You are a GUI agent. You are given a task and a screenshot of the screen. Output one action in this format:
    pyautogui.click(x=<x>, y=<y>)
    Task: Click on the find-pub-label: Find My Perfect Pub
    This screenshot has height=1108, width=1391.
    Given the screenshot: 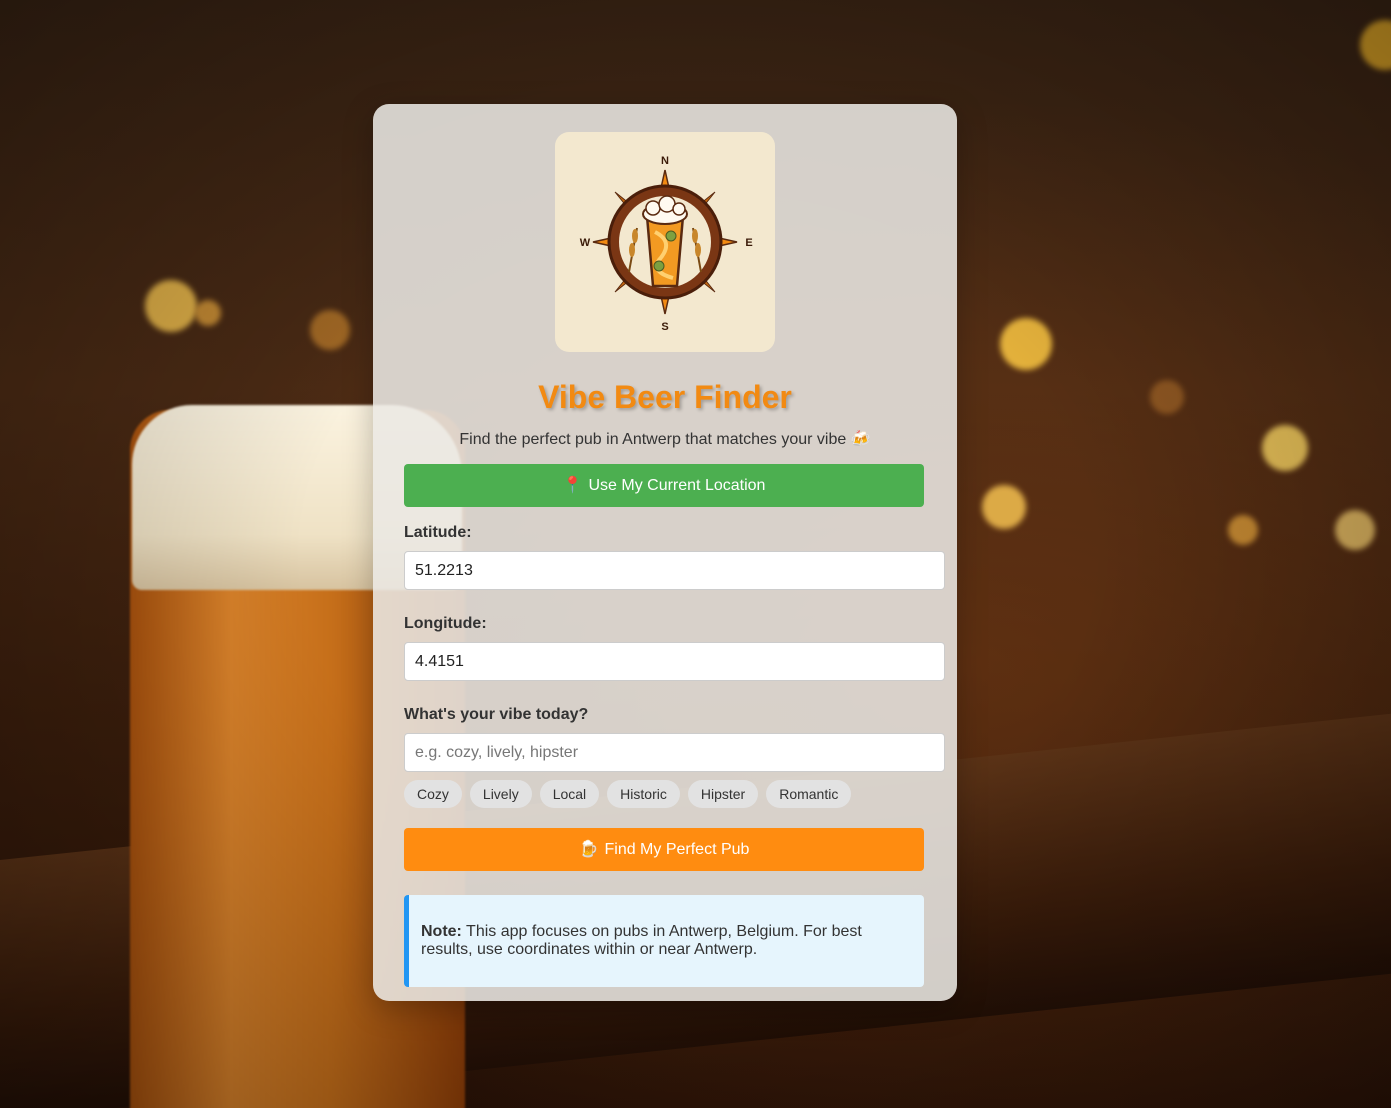 What is the action you would take?
    pyautogui.click(x=677, y=849)
    